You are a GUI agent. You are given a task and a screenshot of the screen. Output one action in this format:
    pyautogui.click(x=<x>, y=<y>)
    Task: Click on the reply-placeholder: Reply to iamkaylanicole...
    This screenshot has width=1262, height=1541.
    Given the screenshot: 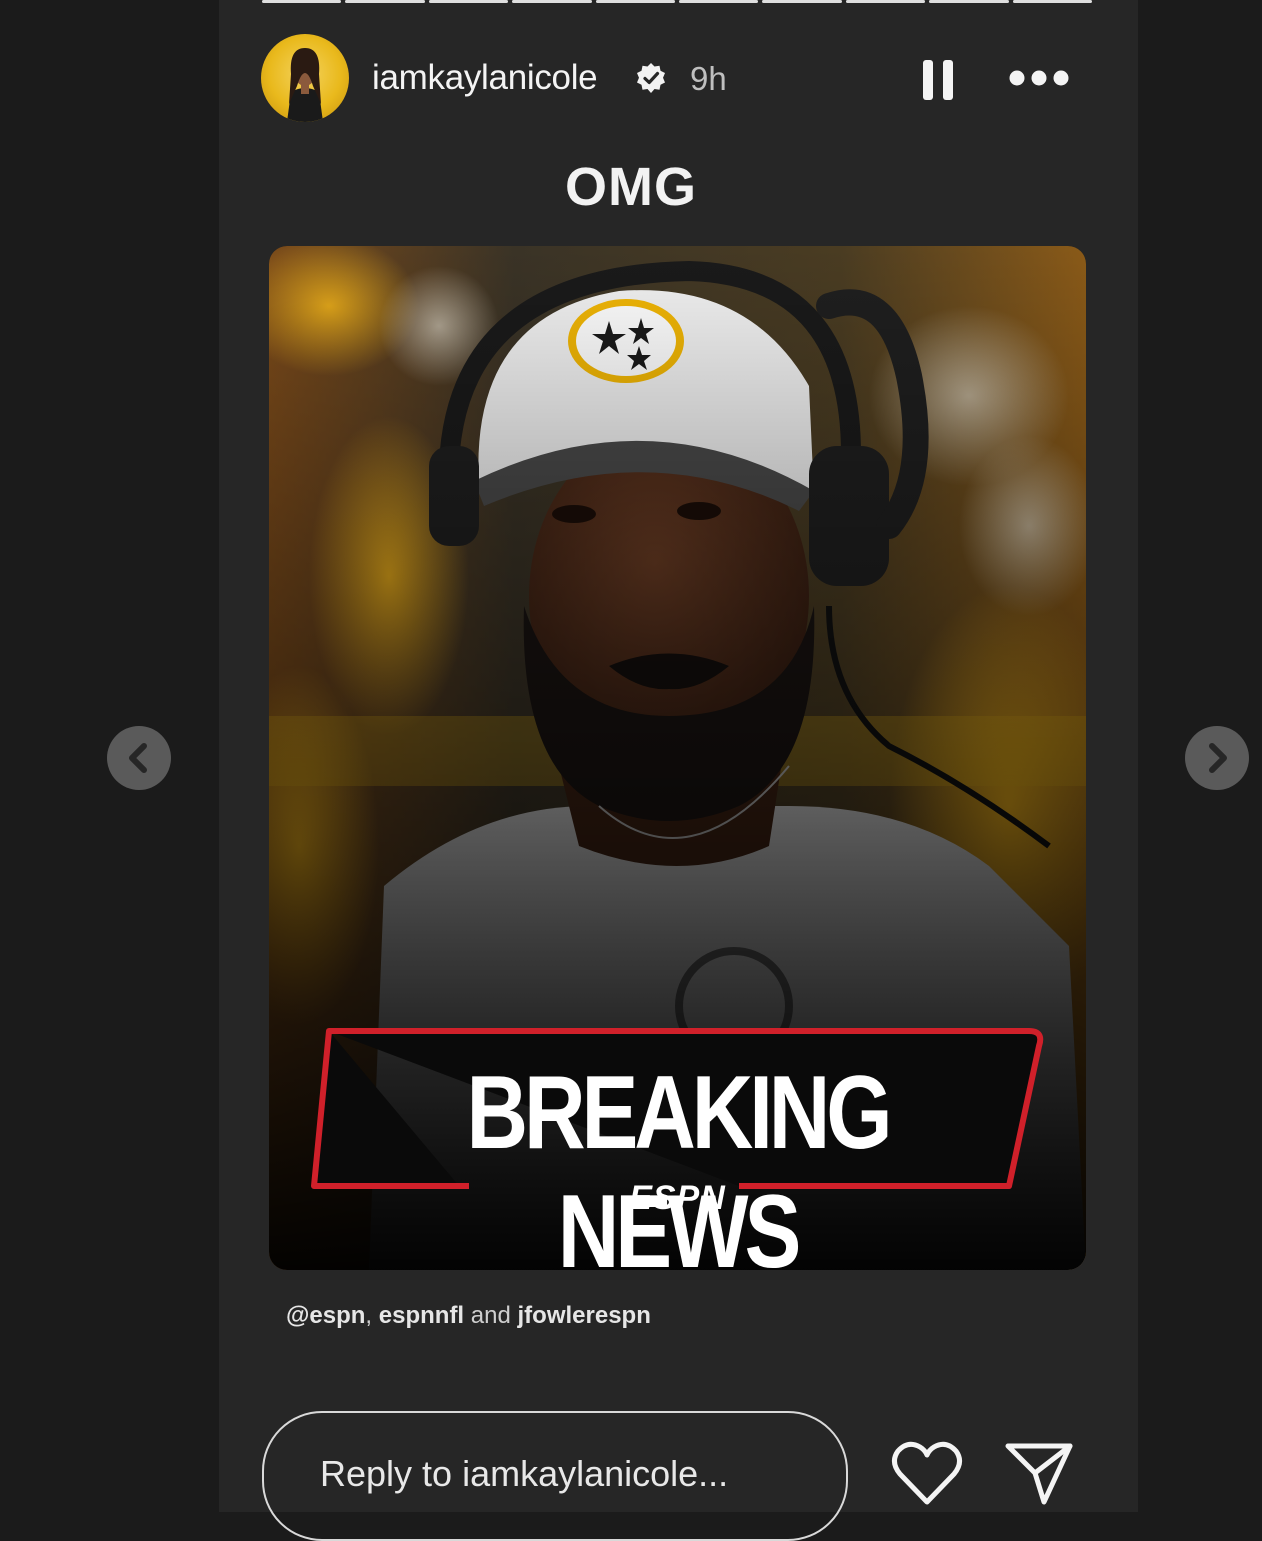 What is the action you would take?
    pyautogui.click(x=524, y=1473)
    